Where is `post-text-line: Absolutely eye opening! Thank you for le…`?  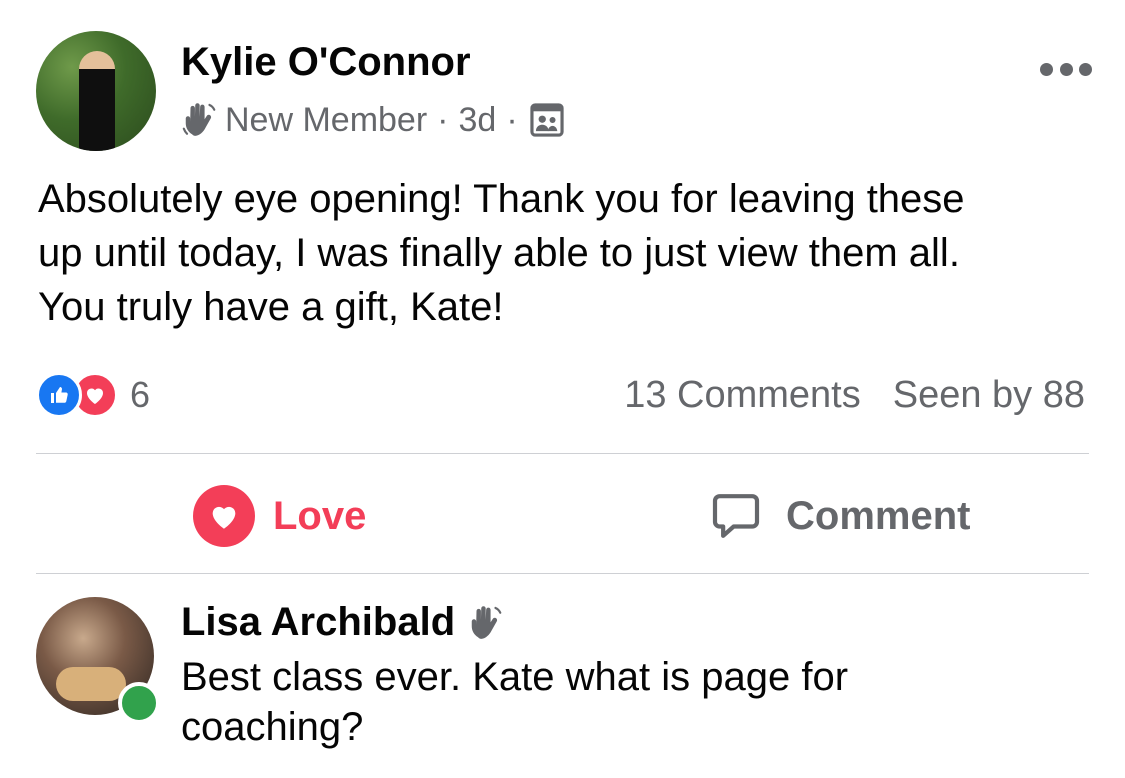
post-text-line: Absolutely eye opening! Thank you for le… is located at coordinates (501, 199).